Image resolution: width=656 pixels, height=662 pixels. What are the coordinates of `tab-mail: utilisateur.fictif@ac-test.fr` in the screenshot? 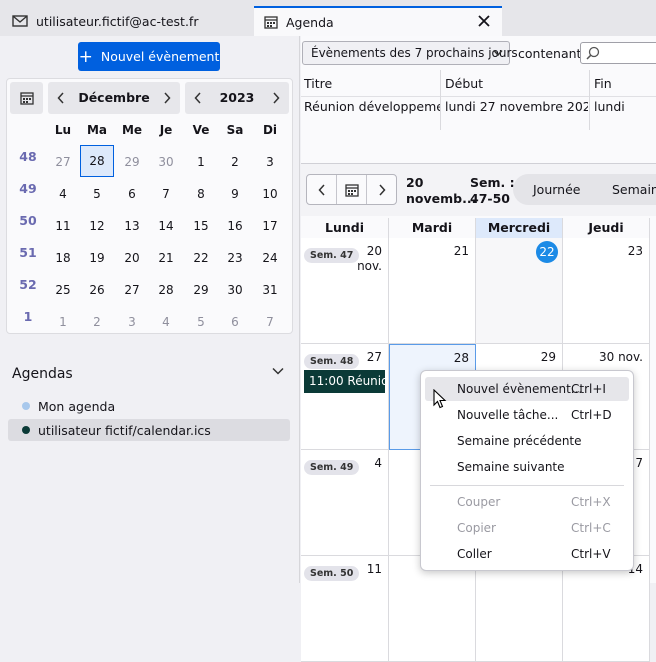 It's located at (126, 21).